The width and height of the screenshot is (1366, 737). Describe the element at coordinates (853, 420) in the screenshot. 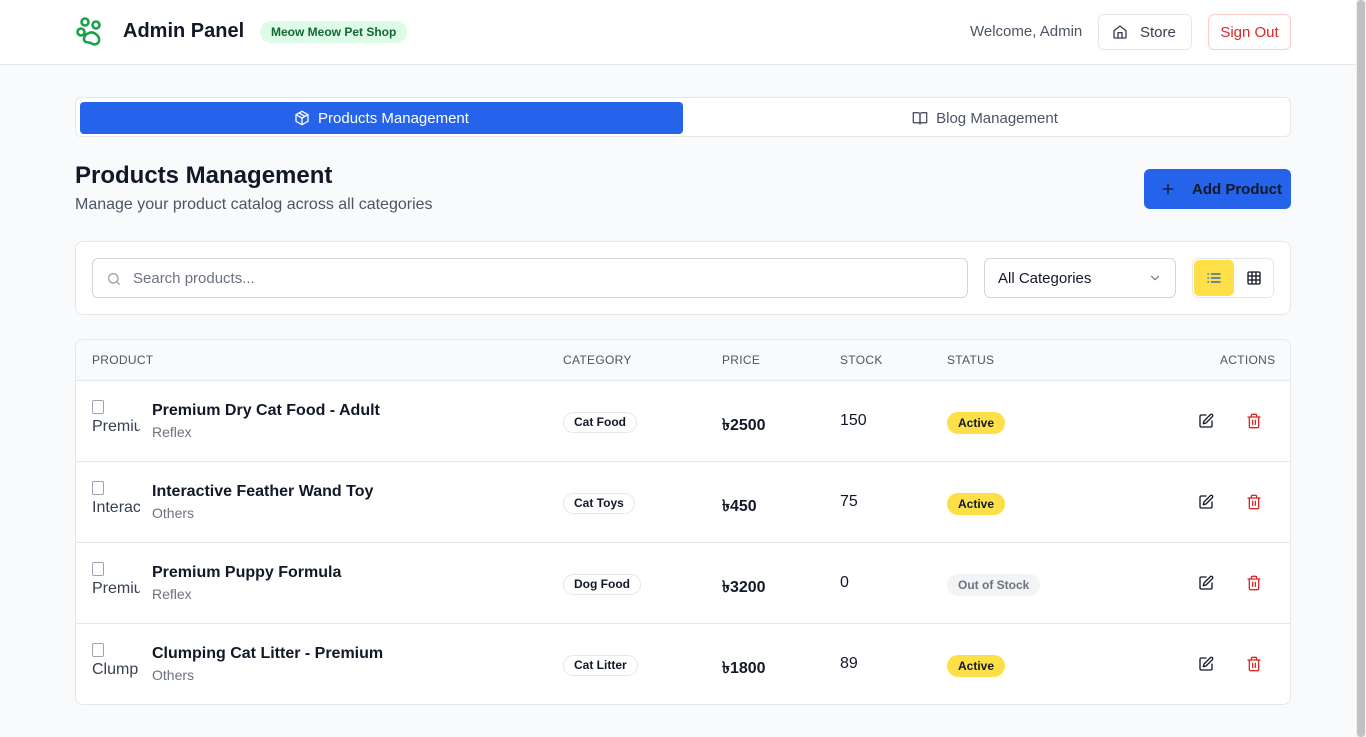

I see `product-stock: 150` at that location.